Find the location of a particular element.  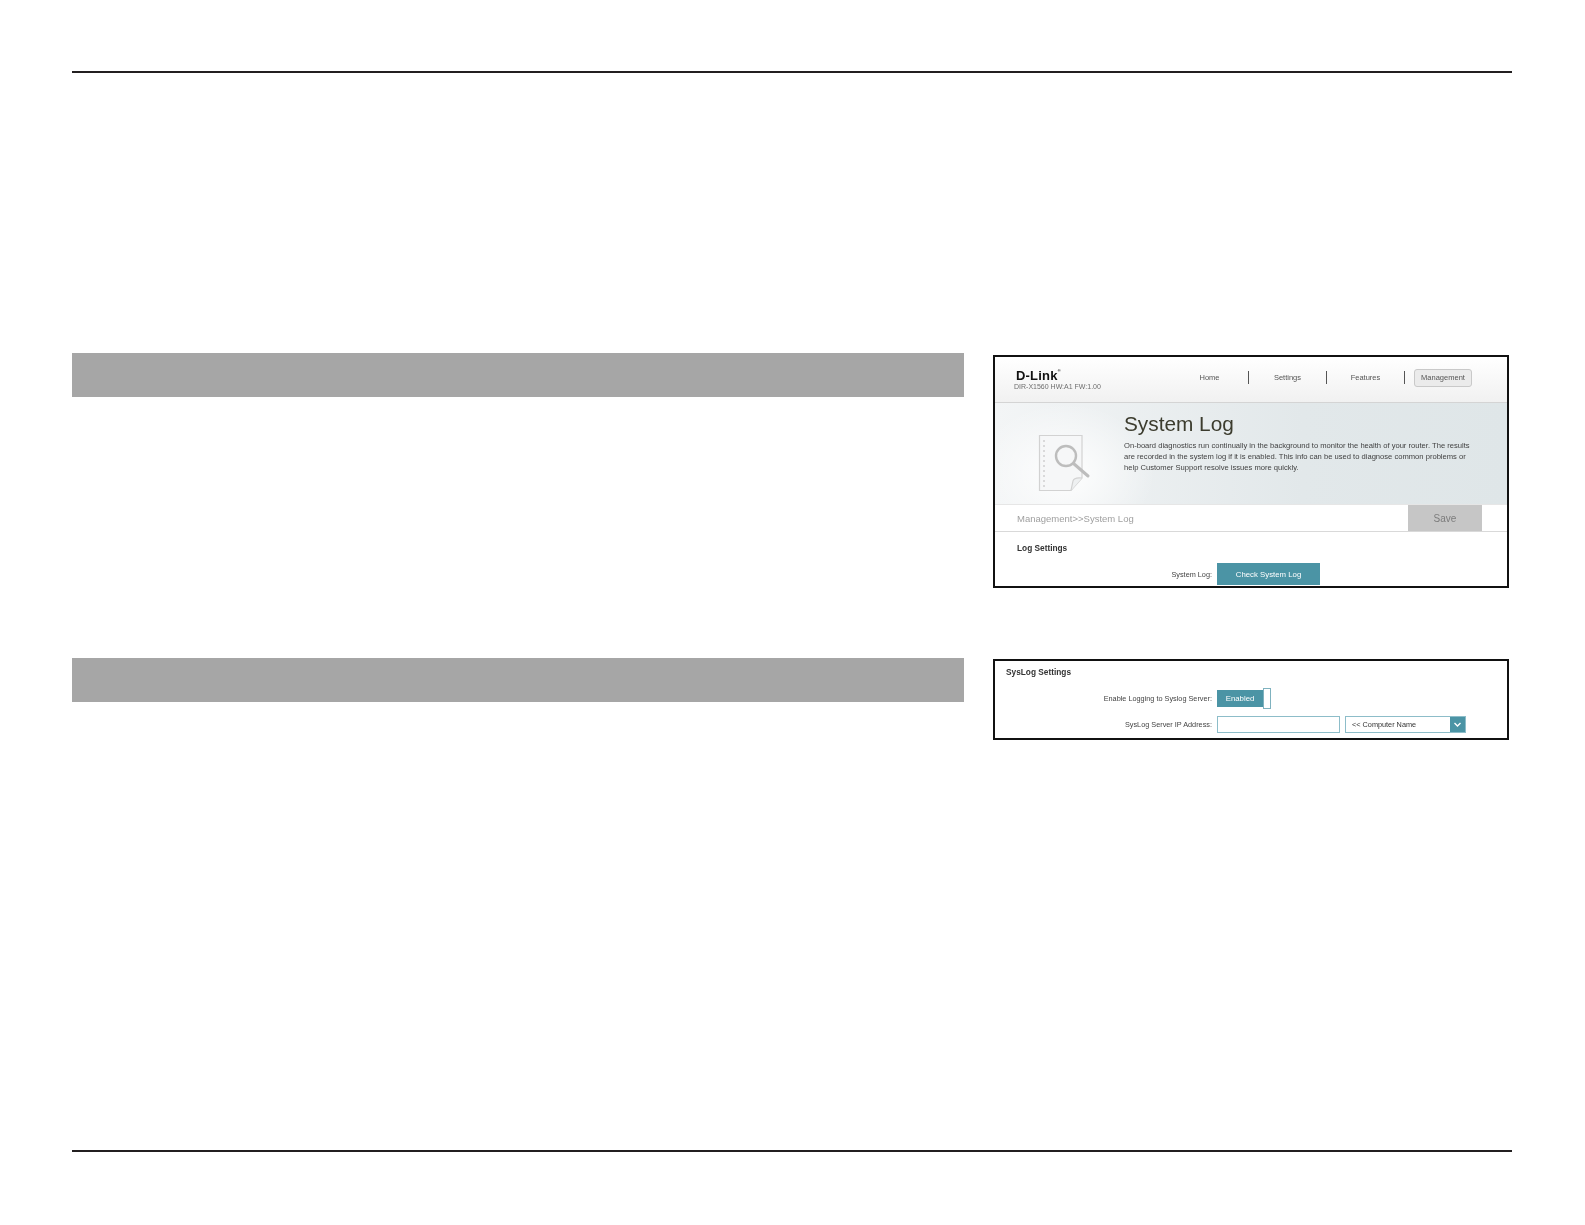

breadcrumb: Management>>System Log is located at coordinates (1075, 518).